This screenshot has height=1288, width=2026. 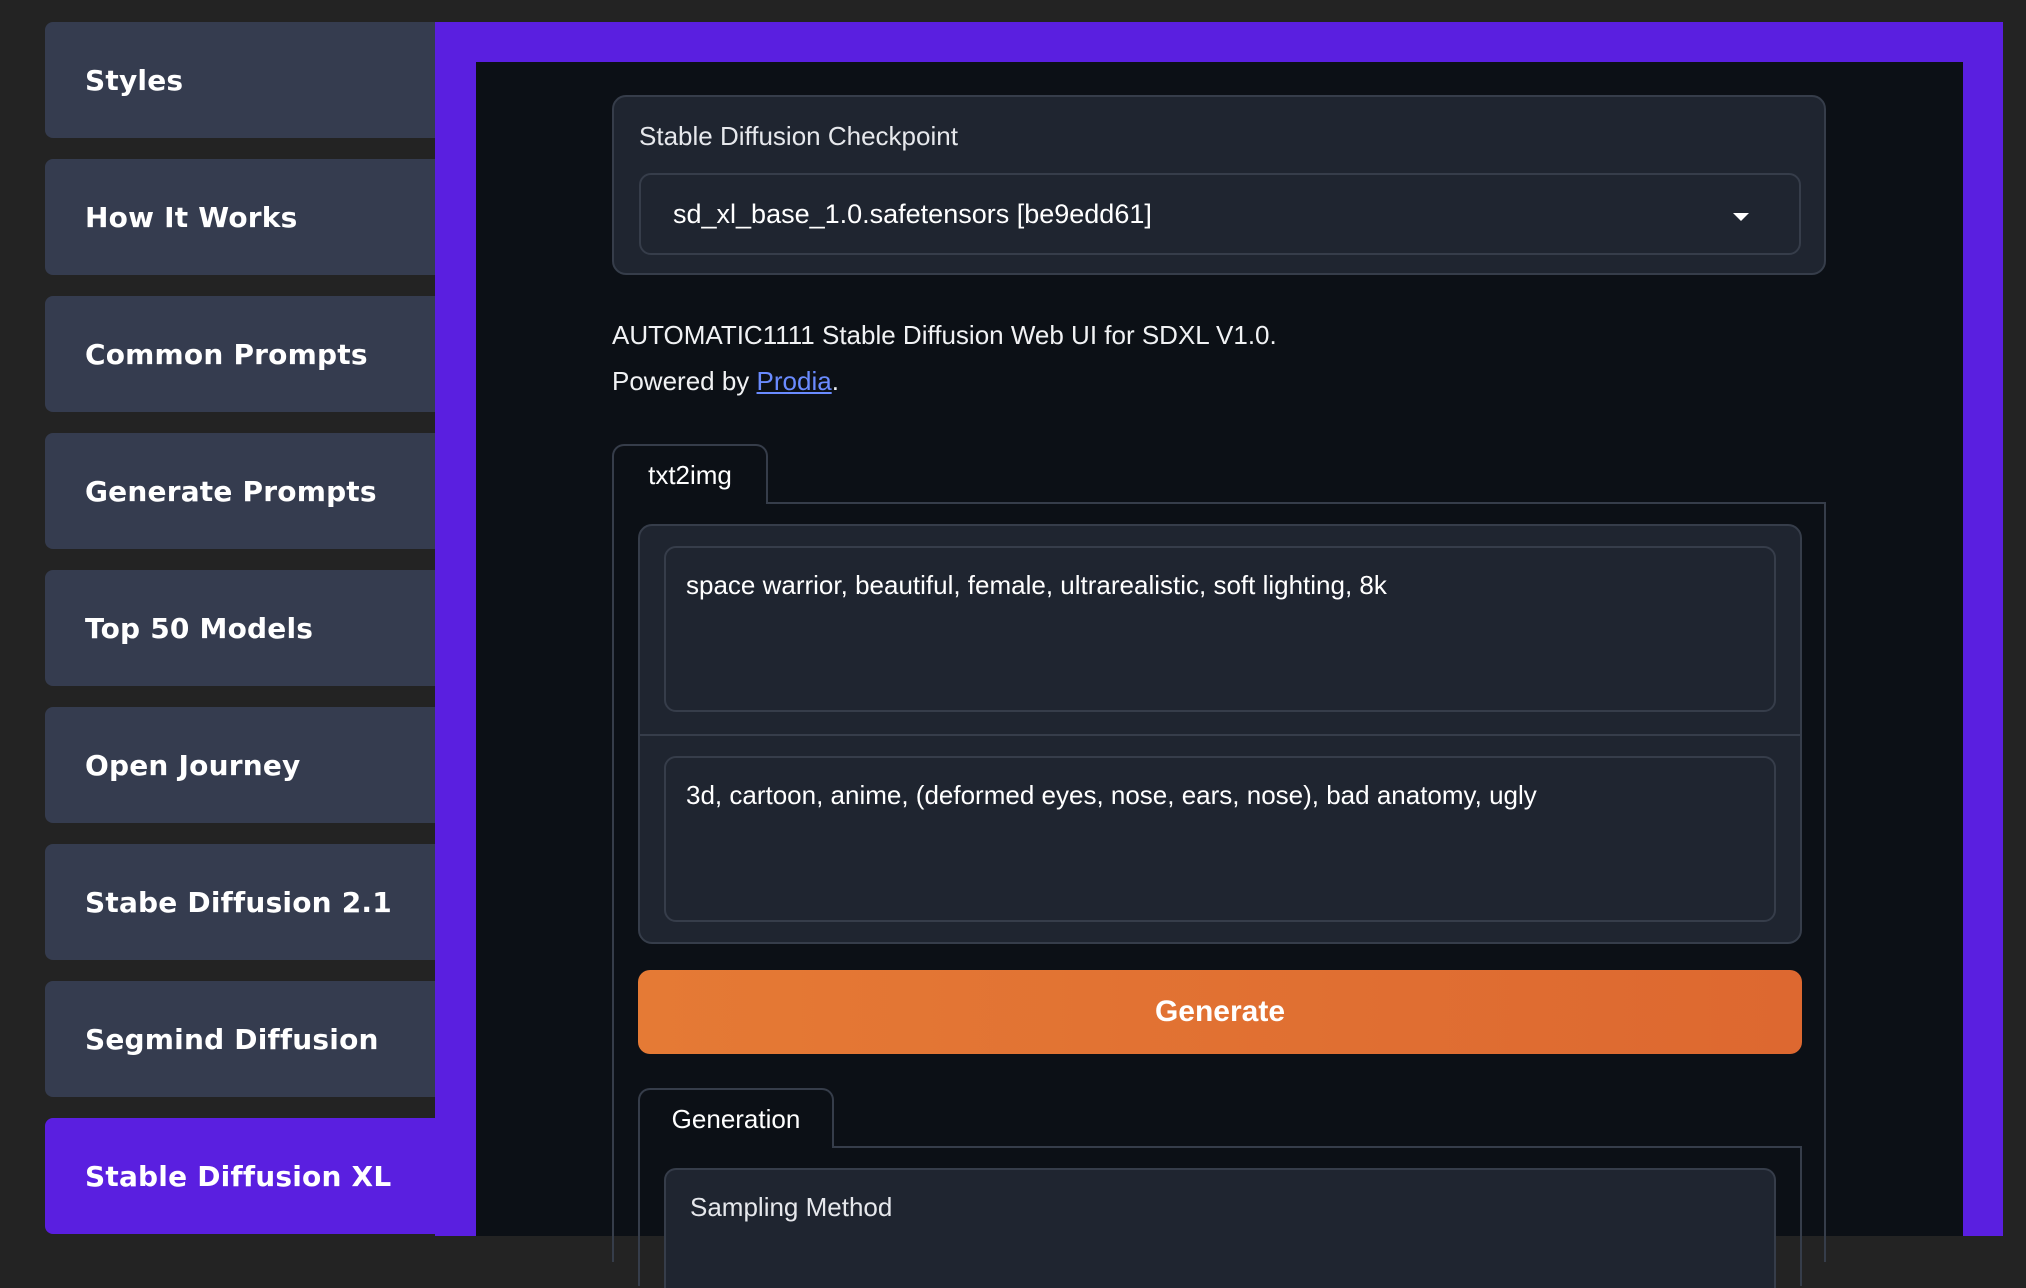 I want to click on checkpoint-label: Stable Diffusion Checkpoint, so click(x=798, y=136).